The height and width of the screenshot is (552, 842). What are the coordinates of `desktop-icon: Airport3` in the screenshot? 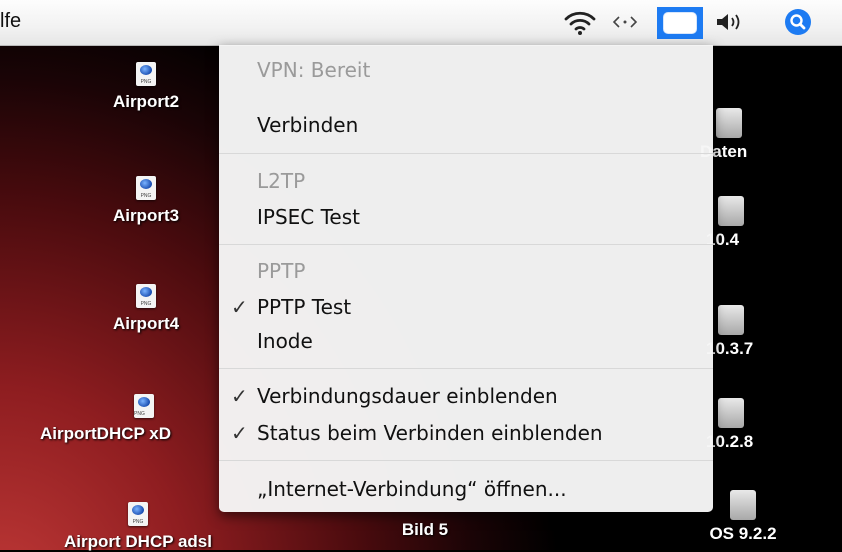 It's located at (146, 201).